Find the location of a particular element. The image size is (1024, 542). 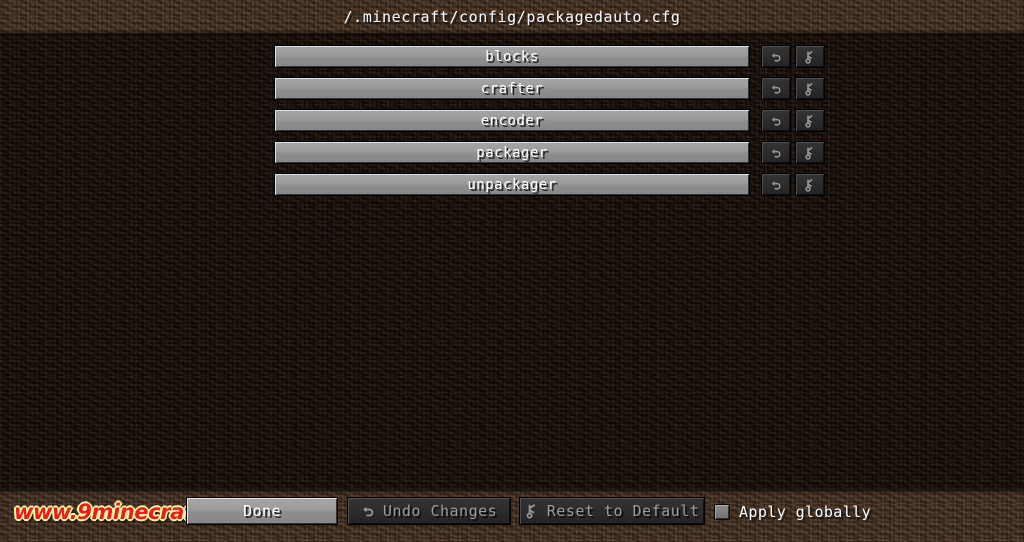

reset-button-crafter is located at coordinates (810, 88).